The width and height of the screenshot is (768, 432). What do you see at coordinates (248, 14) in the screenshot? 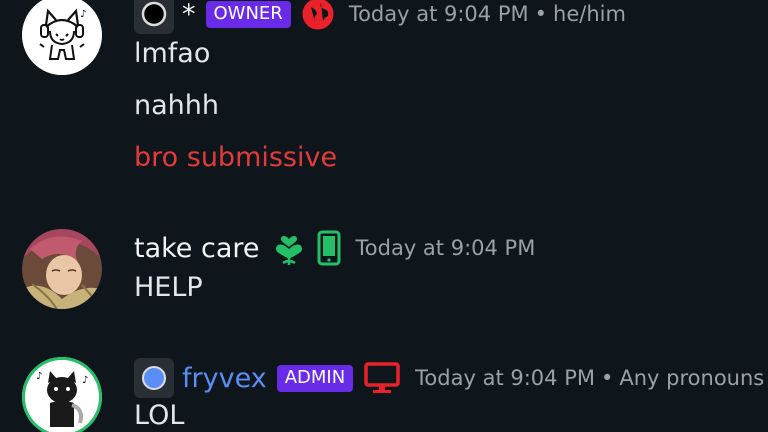
I see `role-badge-owner: OWNER` at bounding box center [248, 14].